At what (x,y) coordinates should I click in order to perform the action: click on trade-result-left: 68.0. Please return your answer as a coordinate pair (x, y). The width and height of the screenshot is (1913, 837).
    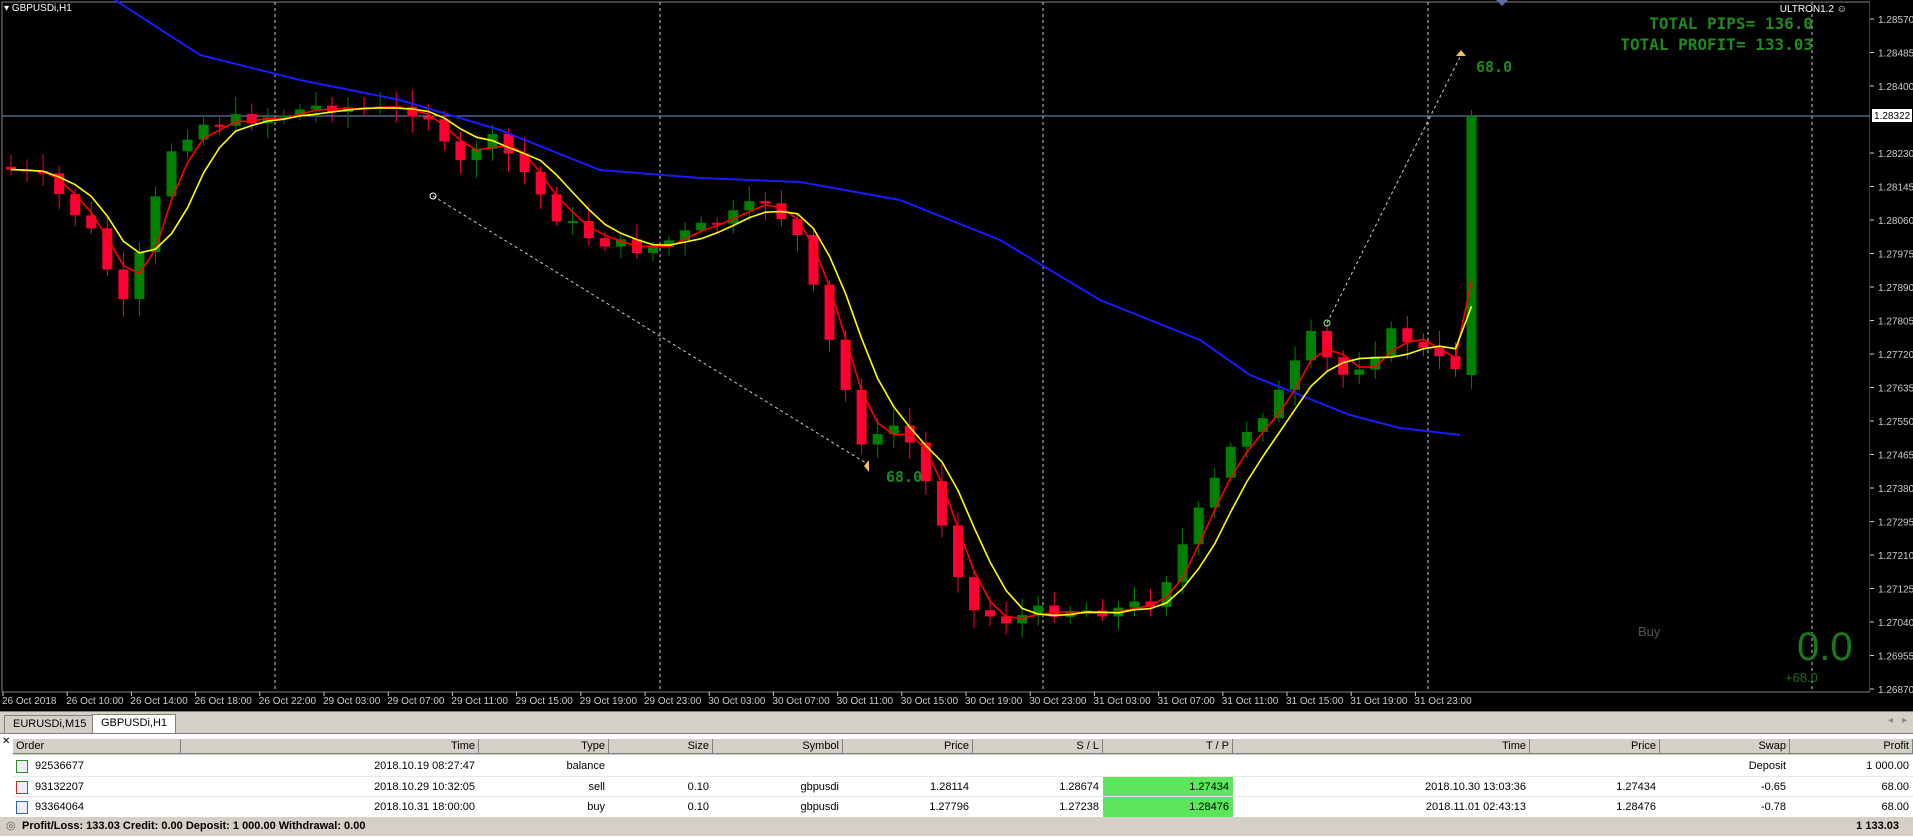
    Looking at the image, I should click on (904, 477).